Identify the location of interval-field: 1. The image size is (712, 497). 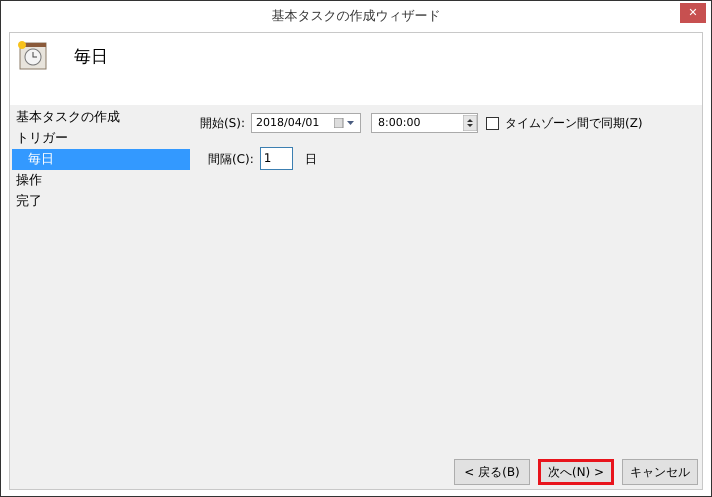
(276, 158).